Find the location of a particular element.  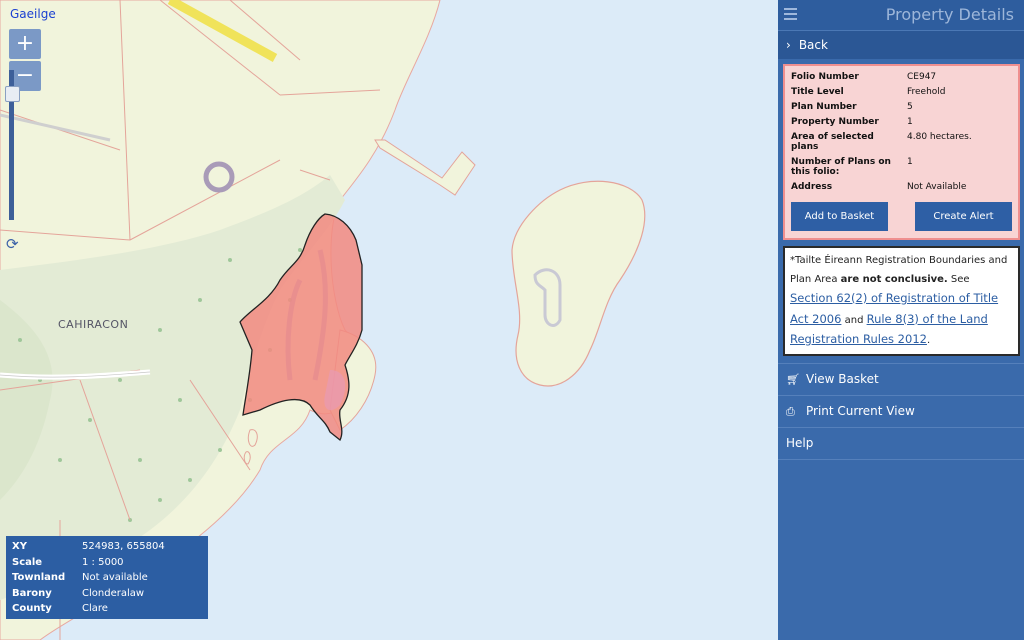

property-row: Property Number 1 is located at coordinates (901, 122).